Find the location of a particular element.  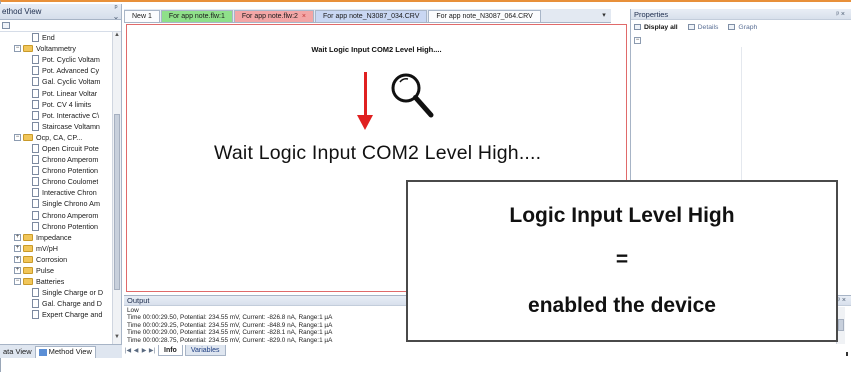

tree-item-label: Batteries is located at coordinates (50, 282).